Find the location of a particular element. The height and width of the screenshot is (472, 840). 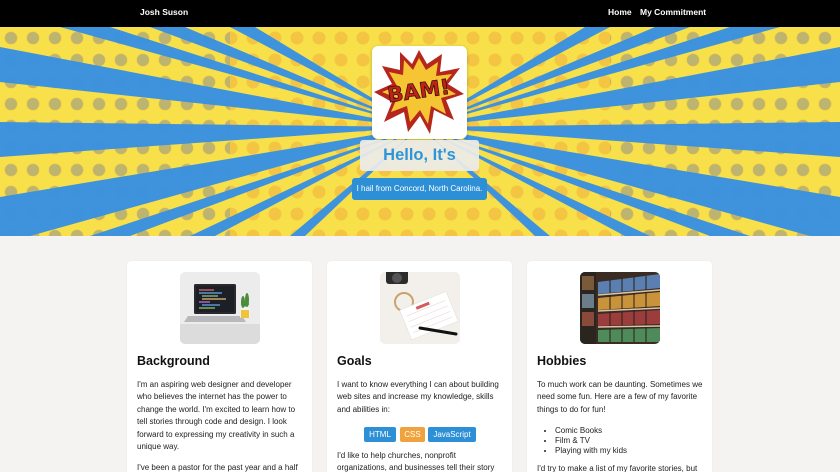

card-title-goals: Goals is located at coordinates (354, 361).